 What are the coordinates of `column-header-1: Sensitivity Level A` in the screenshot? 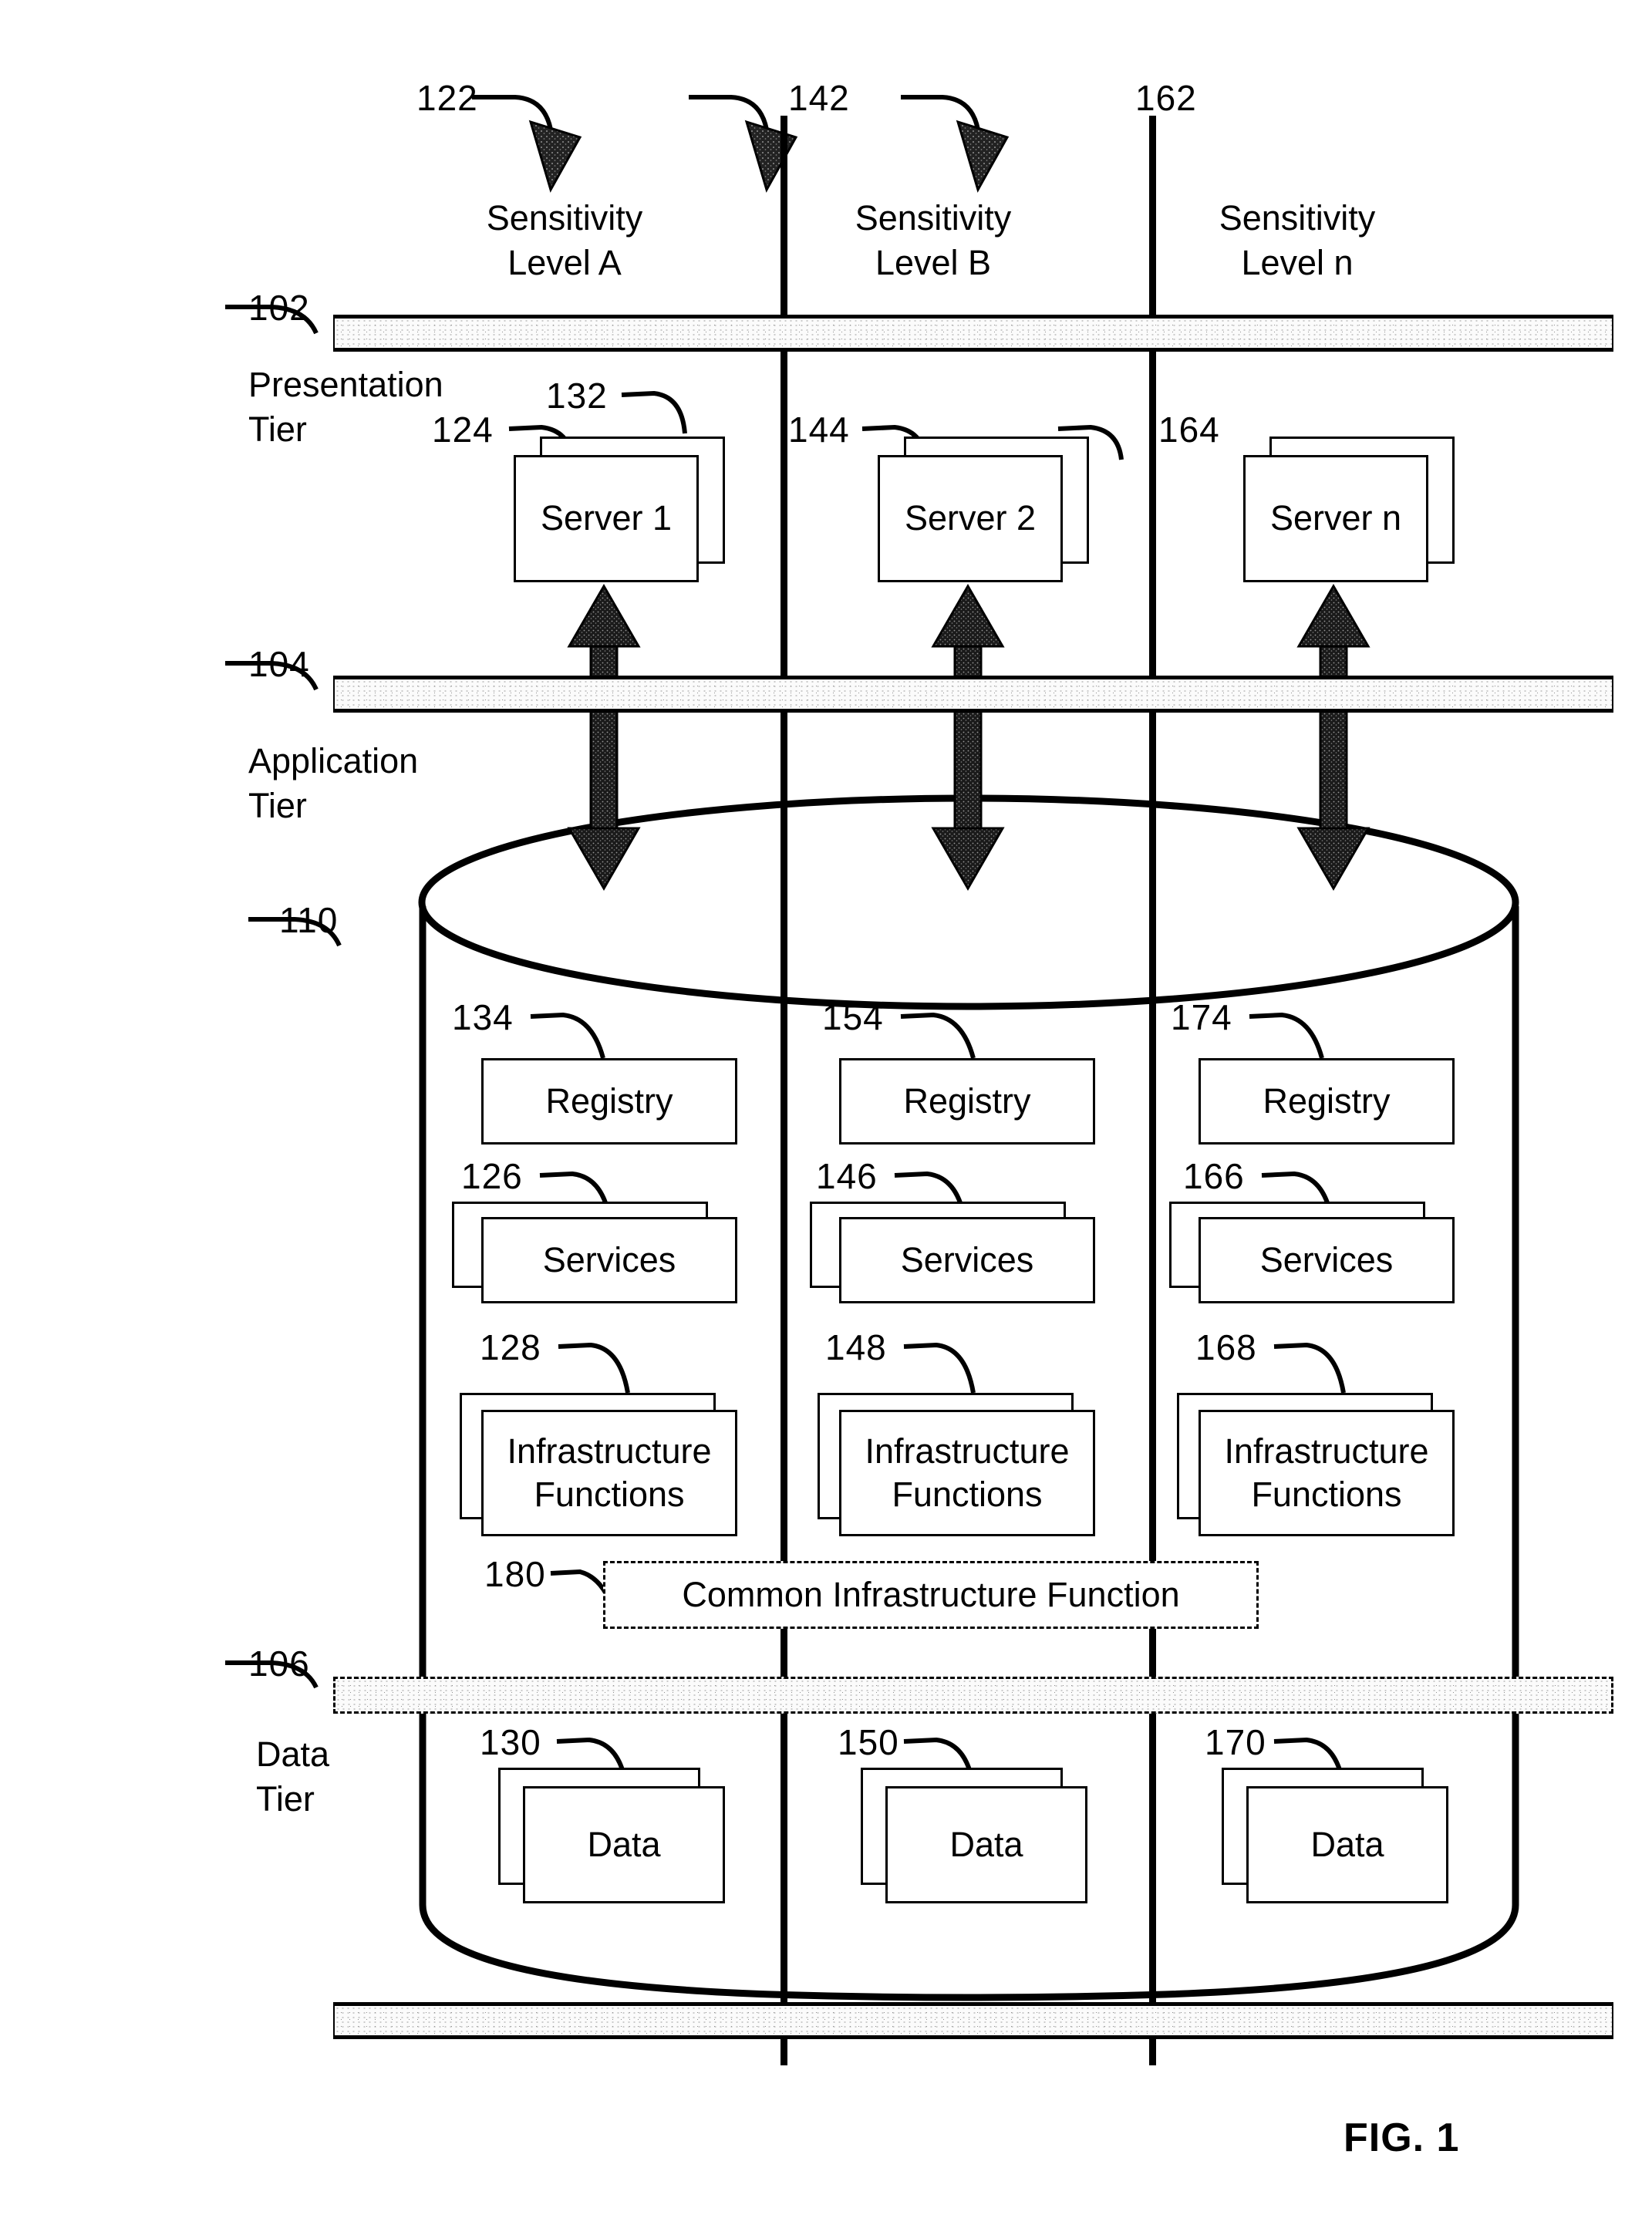 It's located at (565, 240).